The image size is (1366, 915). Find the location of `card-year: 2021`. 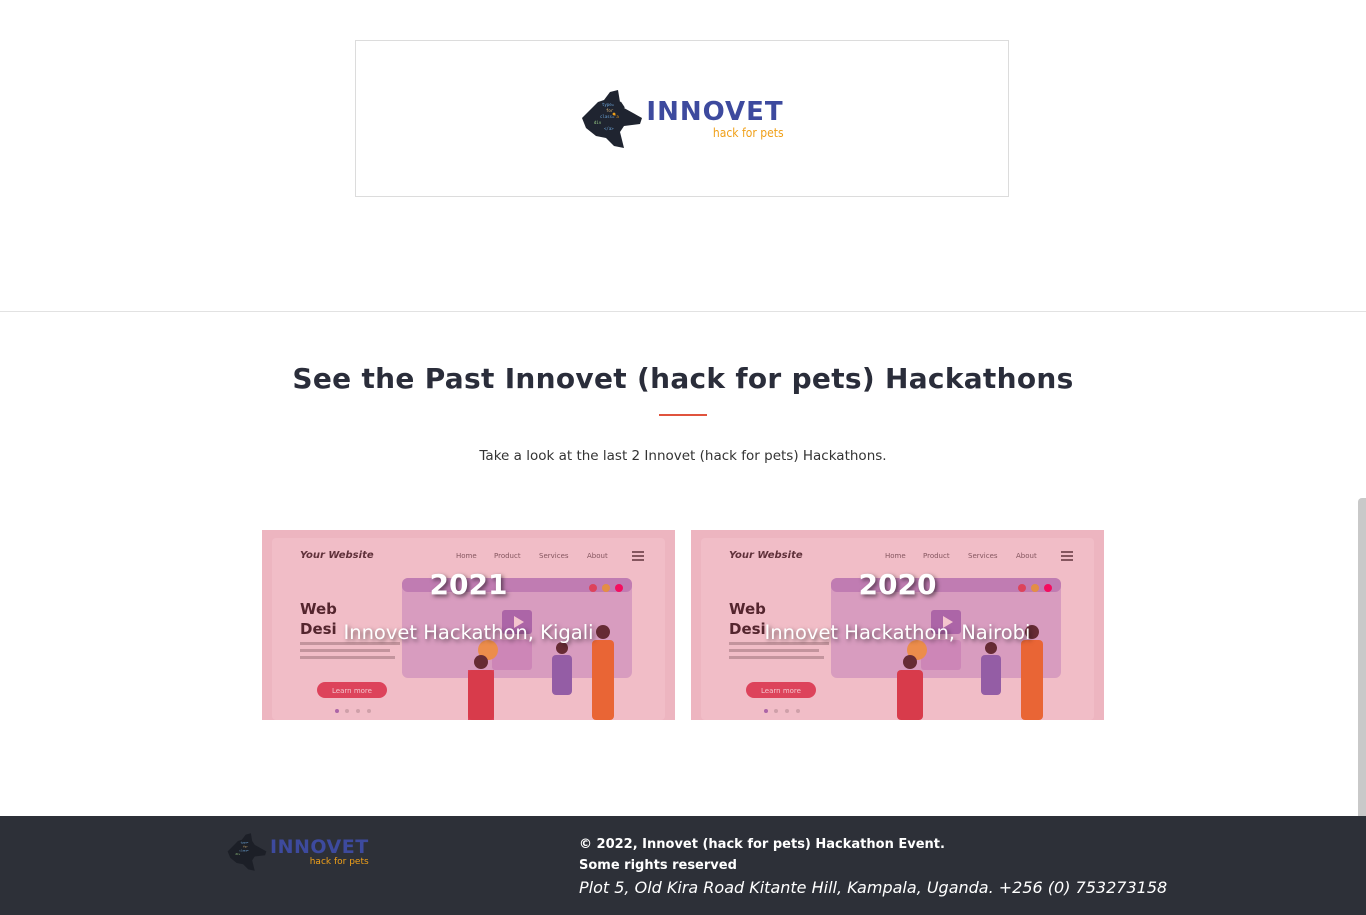

card-year: 2021 is located at coordinates (468, 584).